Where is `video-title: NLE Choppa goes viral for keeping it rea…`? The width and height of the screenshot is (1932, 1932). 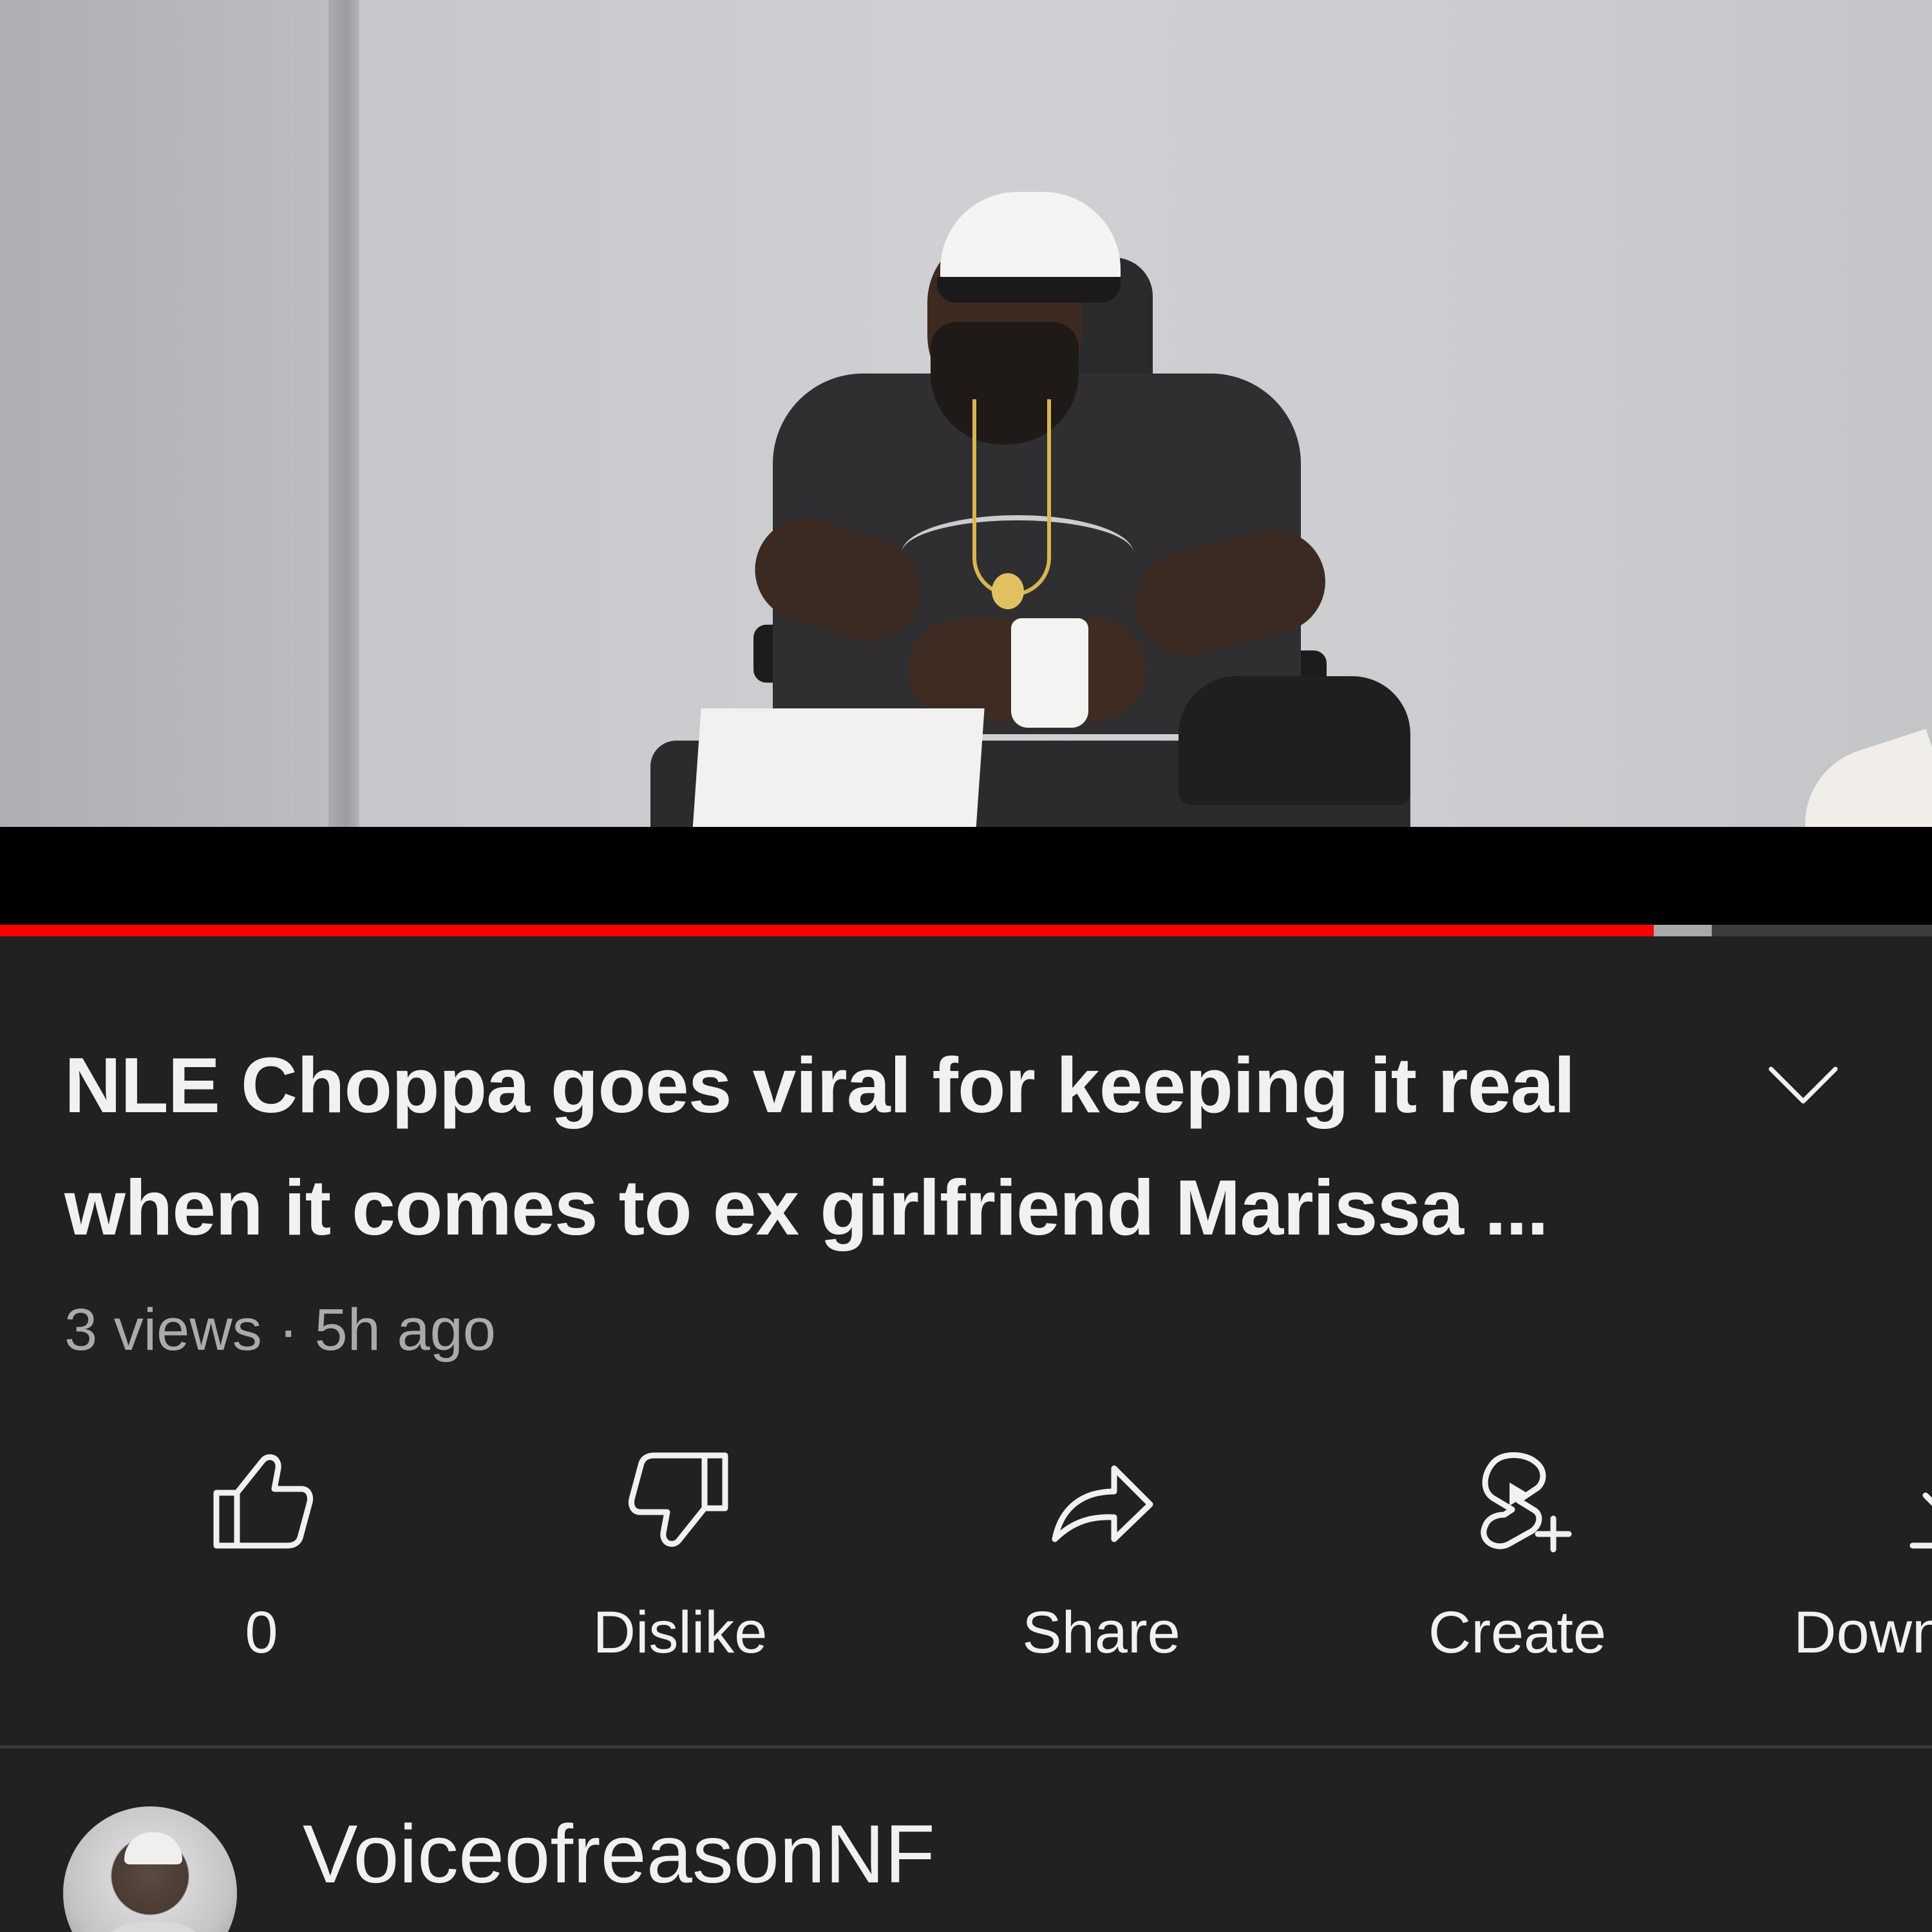
video-title: NLE Choppa goes viral for keeping it rea… is located at coordinates (888, 1146).